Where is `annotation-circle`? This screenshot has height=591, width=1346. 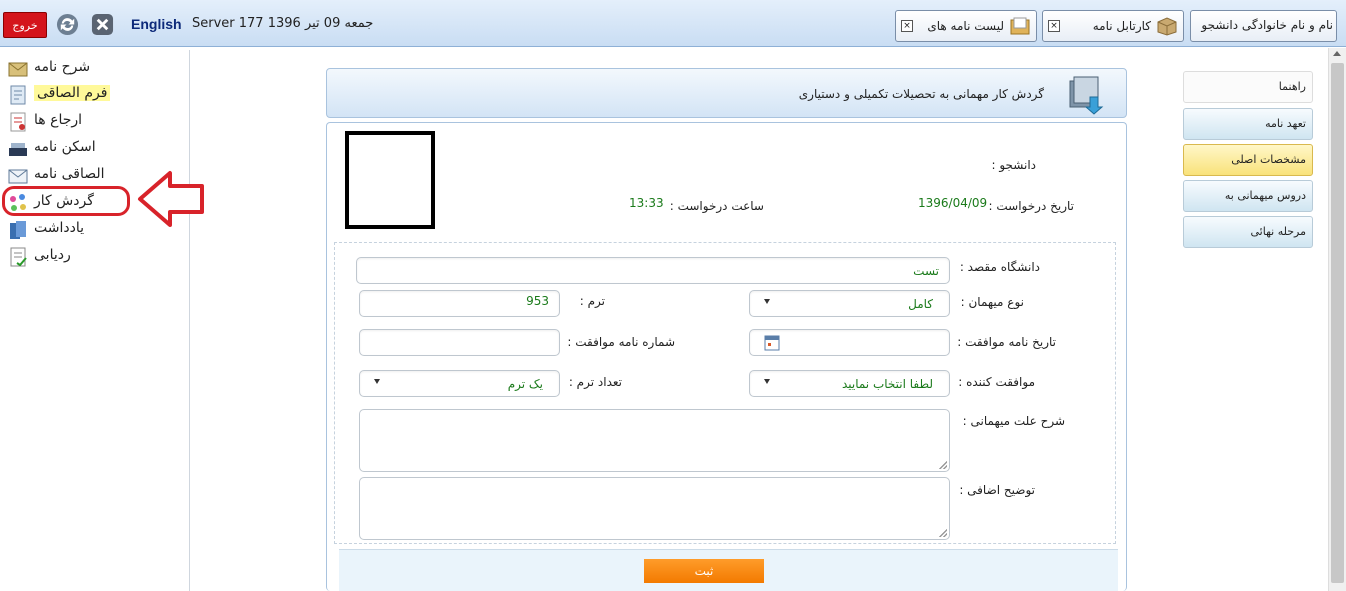
annotation-circle is located at coordinates (66, 201).